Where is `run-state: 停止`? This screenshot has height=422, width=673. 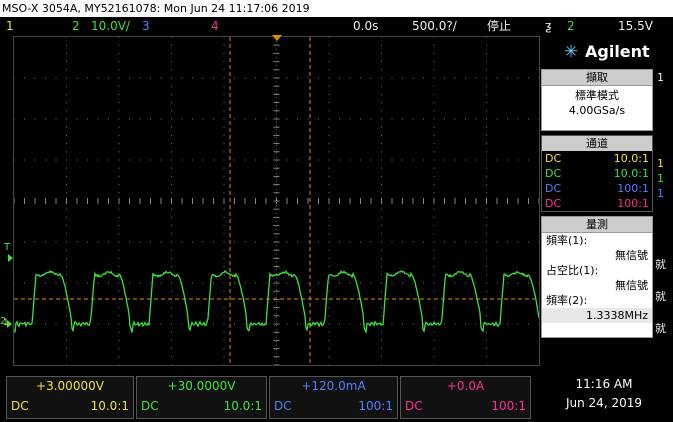
run-state: 停止 is located at coordinates (499, 26).